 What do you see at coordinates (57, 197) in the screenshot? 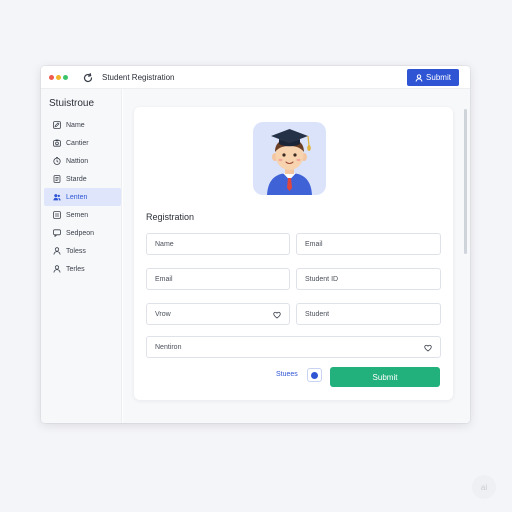
I see `users-icon` at bounding box center [57, 197].